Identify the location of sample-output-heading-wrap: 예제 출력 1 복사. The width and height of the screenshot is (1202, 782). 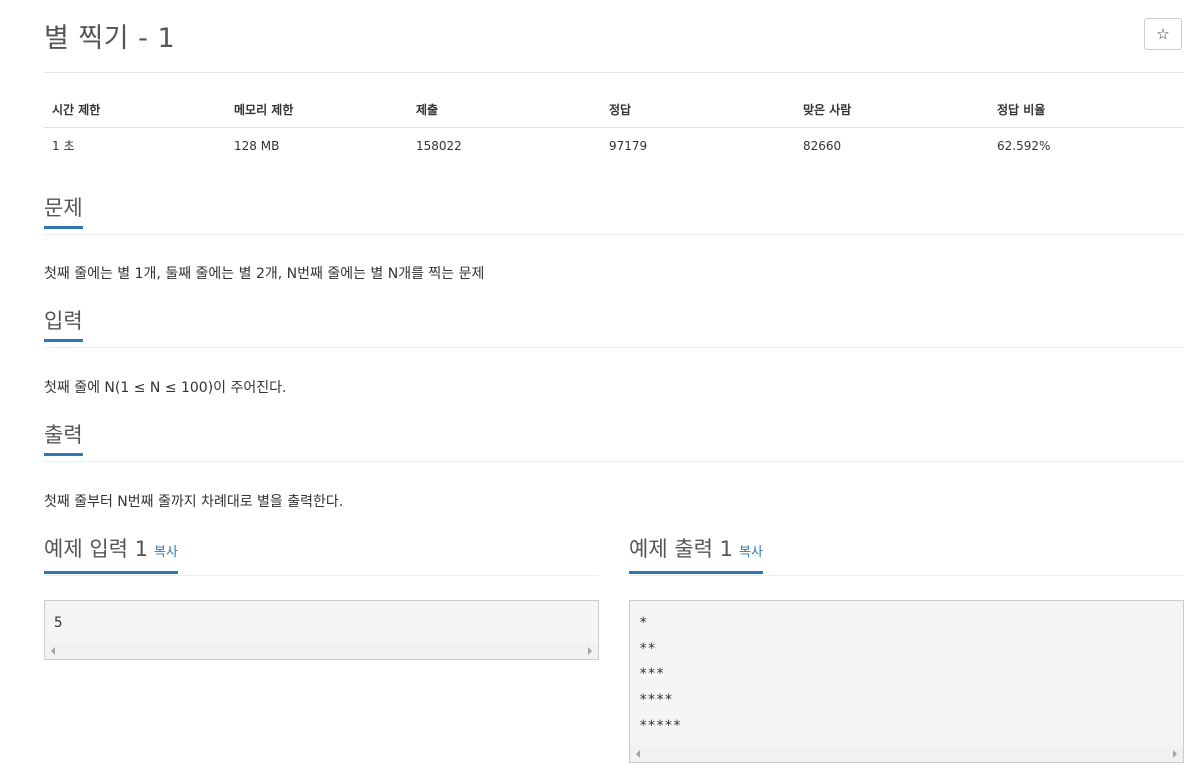
(696, 554).